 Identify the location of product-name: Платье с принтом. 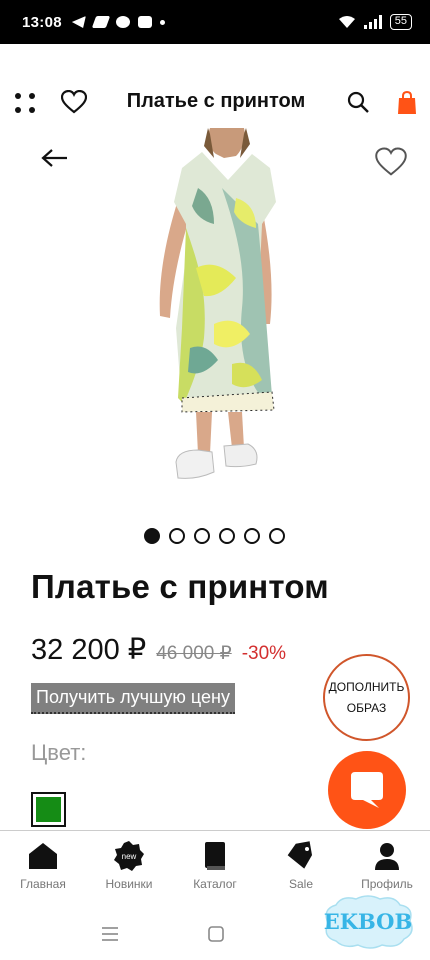
(180, 586).